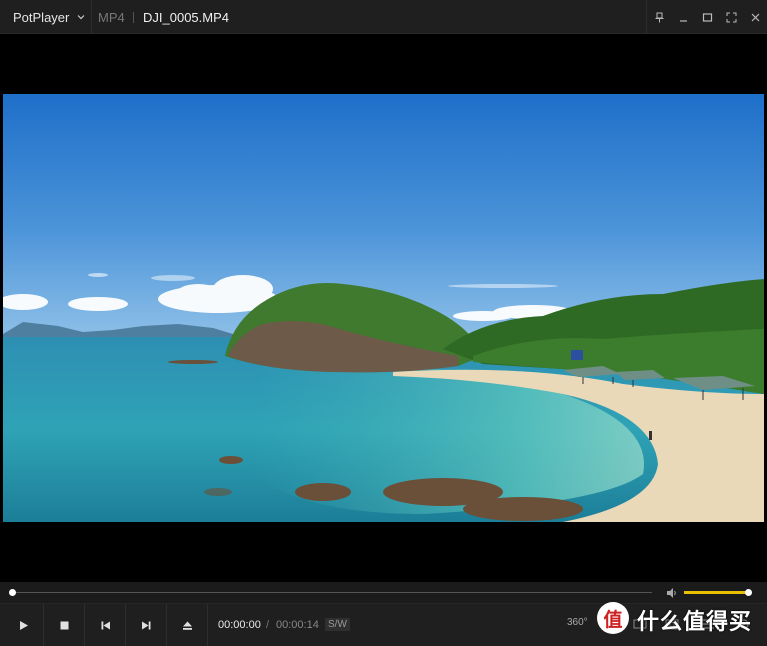 This screenshot has height=646, width=767. What do you see at coordinates (332, 592) in the screenshot?
I see `seek-bar` at bounding box center [332, 592].